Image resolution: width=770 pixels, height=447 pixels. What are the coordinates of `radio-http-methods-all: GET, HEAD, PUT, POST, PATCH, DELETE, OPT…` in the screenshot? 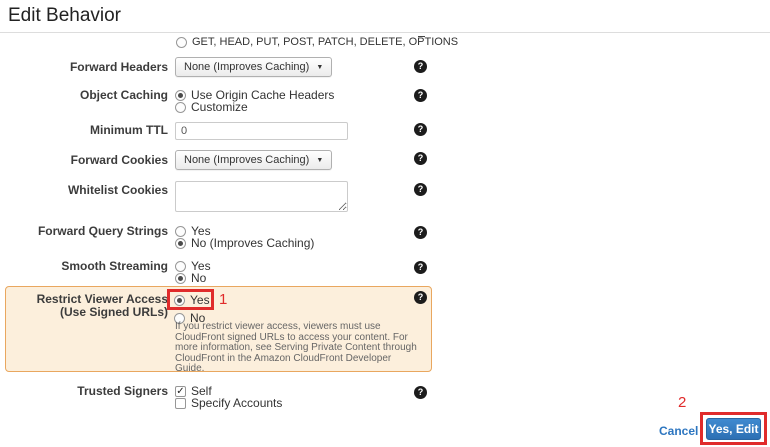 It's located at (317, 42).